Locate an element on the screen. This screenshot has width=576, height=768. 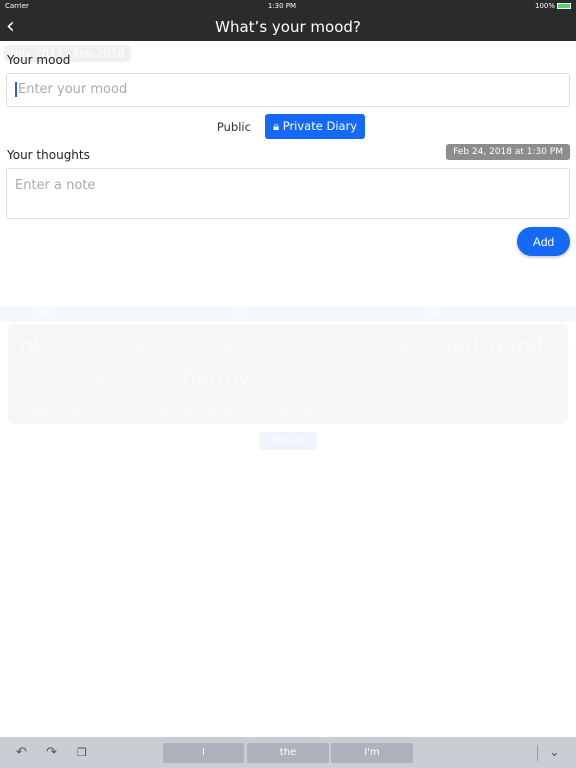
mood-word: bloated is located at coordinates (79, 349).